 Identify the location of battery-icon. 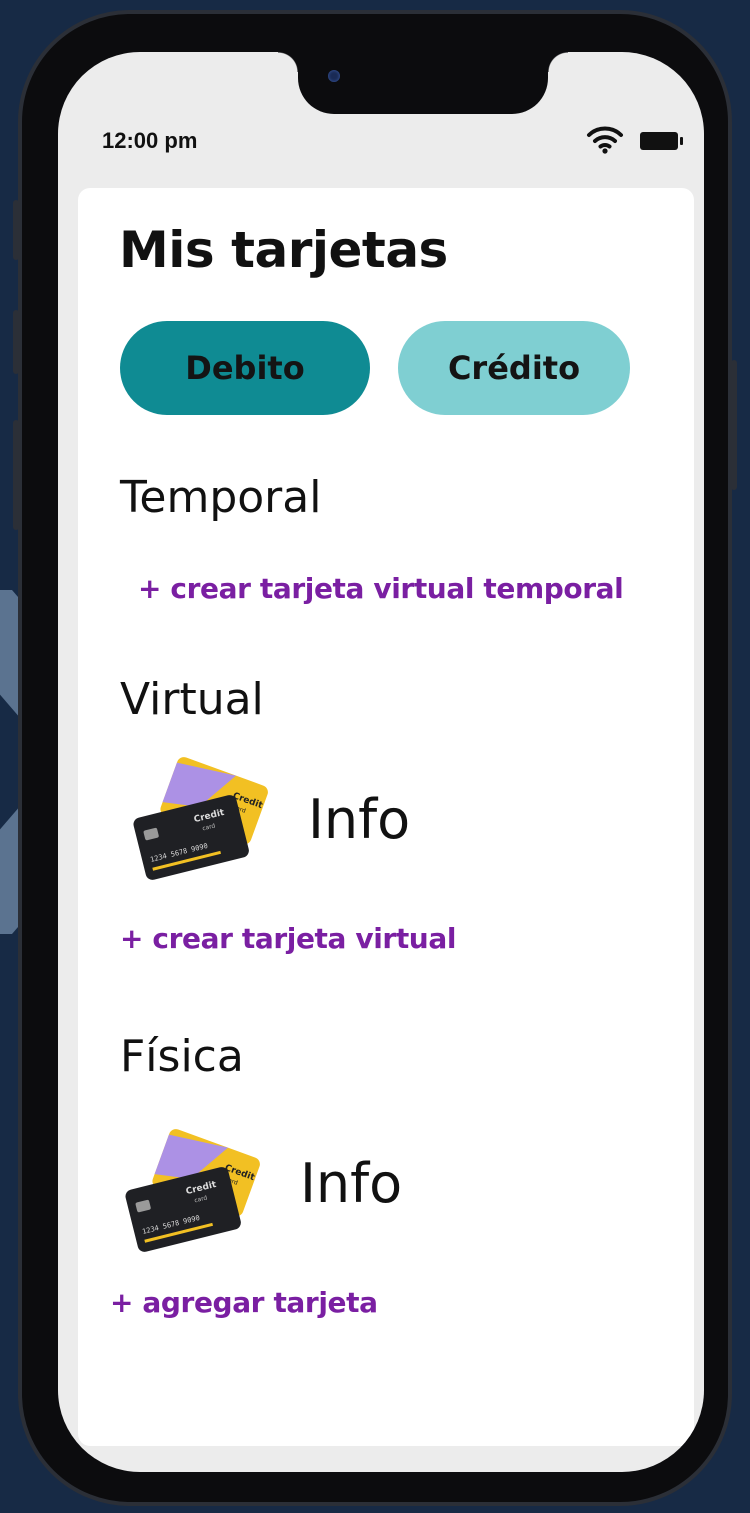
(661, 141).